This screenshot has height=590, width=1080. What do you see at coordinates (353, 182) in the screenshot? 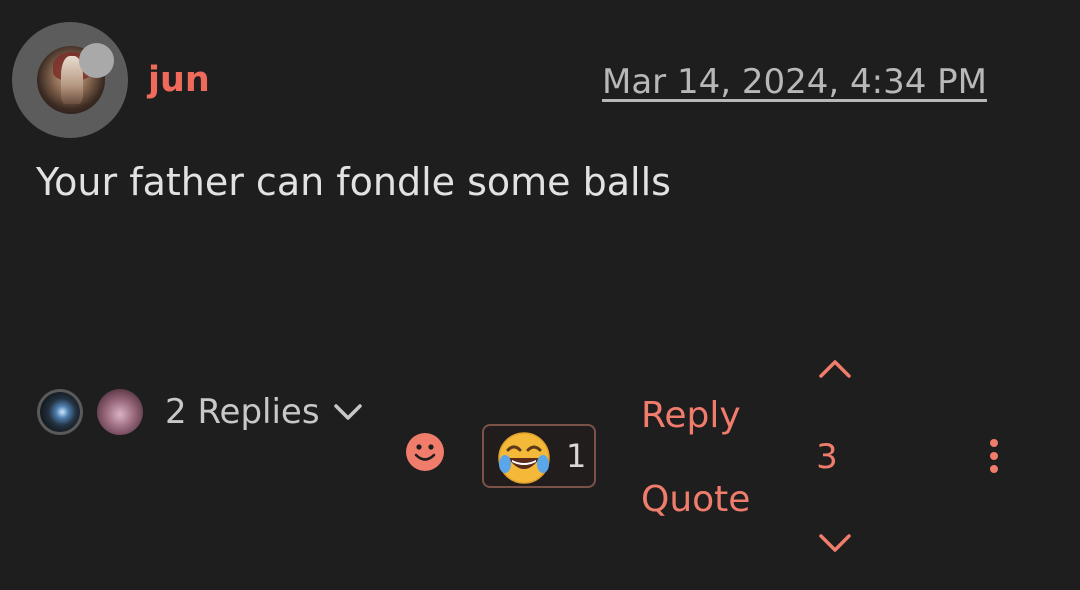
I see `post-body: Your father can fondle some balls` at bounding box center [353, 182].